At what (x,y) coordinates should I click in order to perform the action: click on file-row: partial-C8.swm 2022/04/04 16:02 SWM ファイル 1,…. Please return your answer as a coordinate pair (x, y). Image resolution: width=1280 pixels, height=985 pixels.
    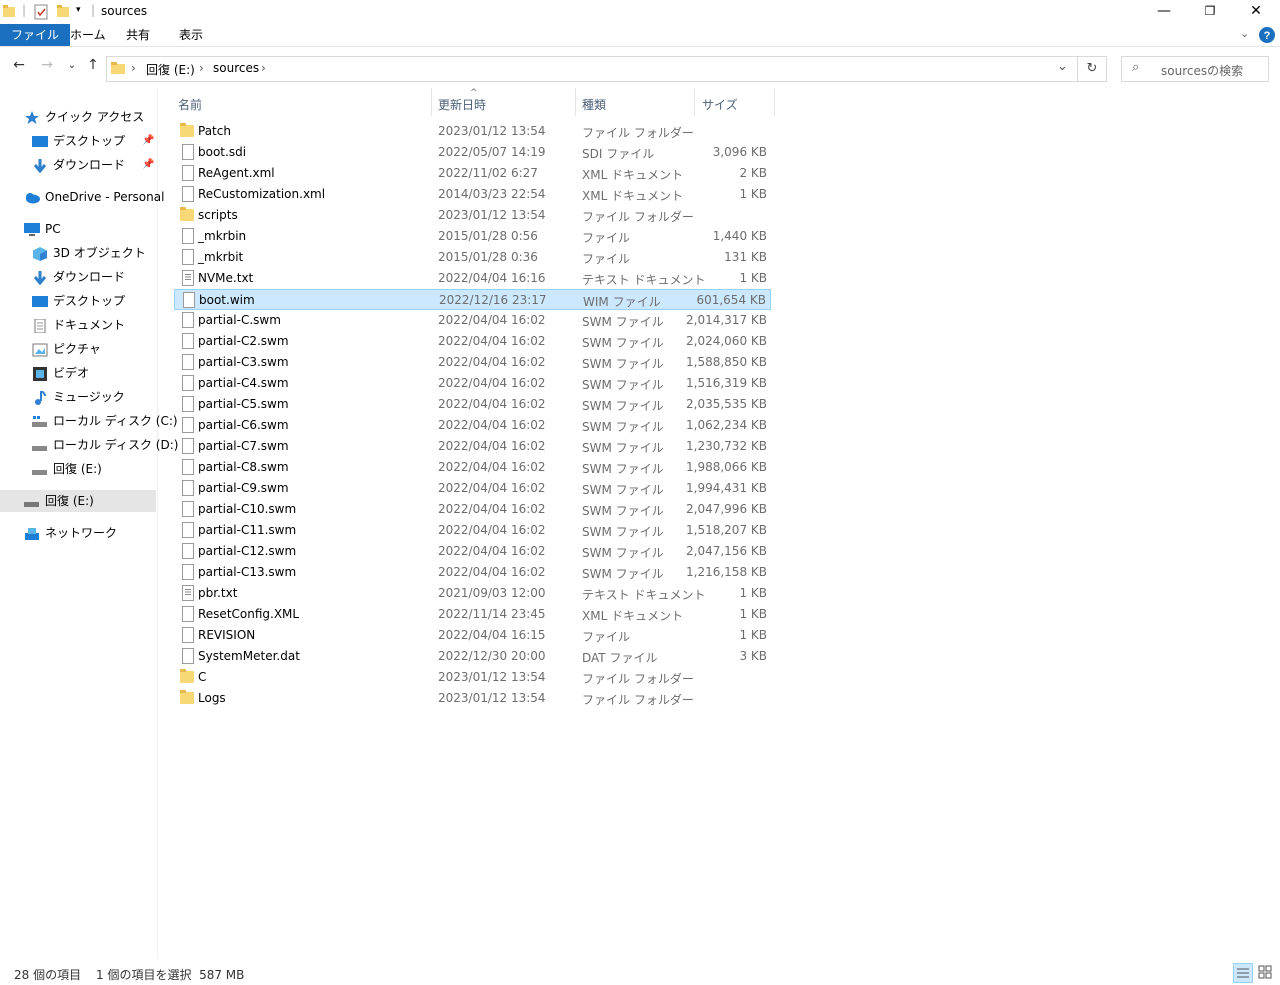
    Looking at the image, I should click on (472, 467).